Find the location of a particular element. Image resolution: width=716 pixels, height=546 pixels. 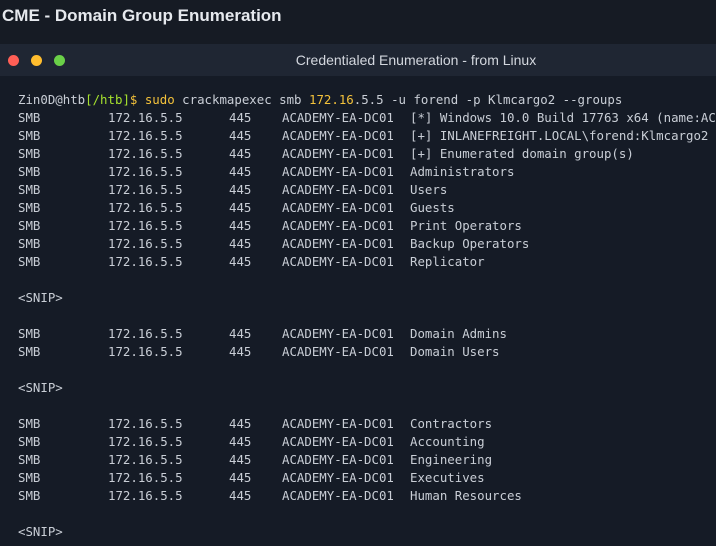

command-tool: crackmapexec smb is located at coordinates (242, 99).